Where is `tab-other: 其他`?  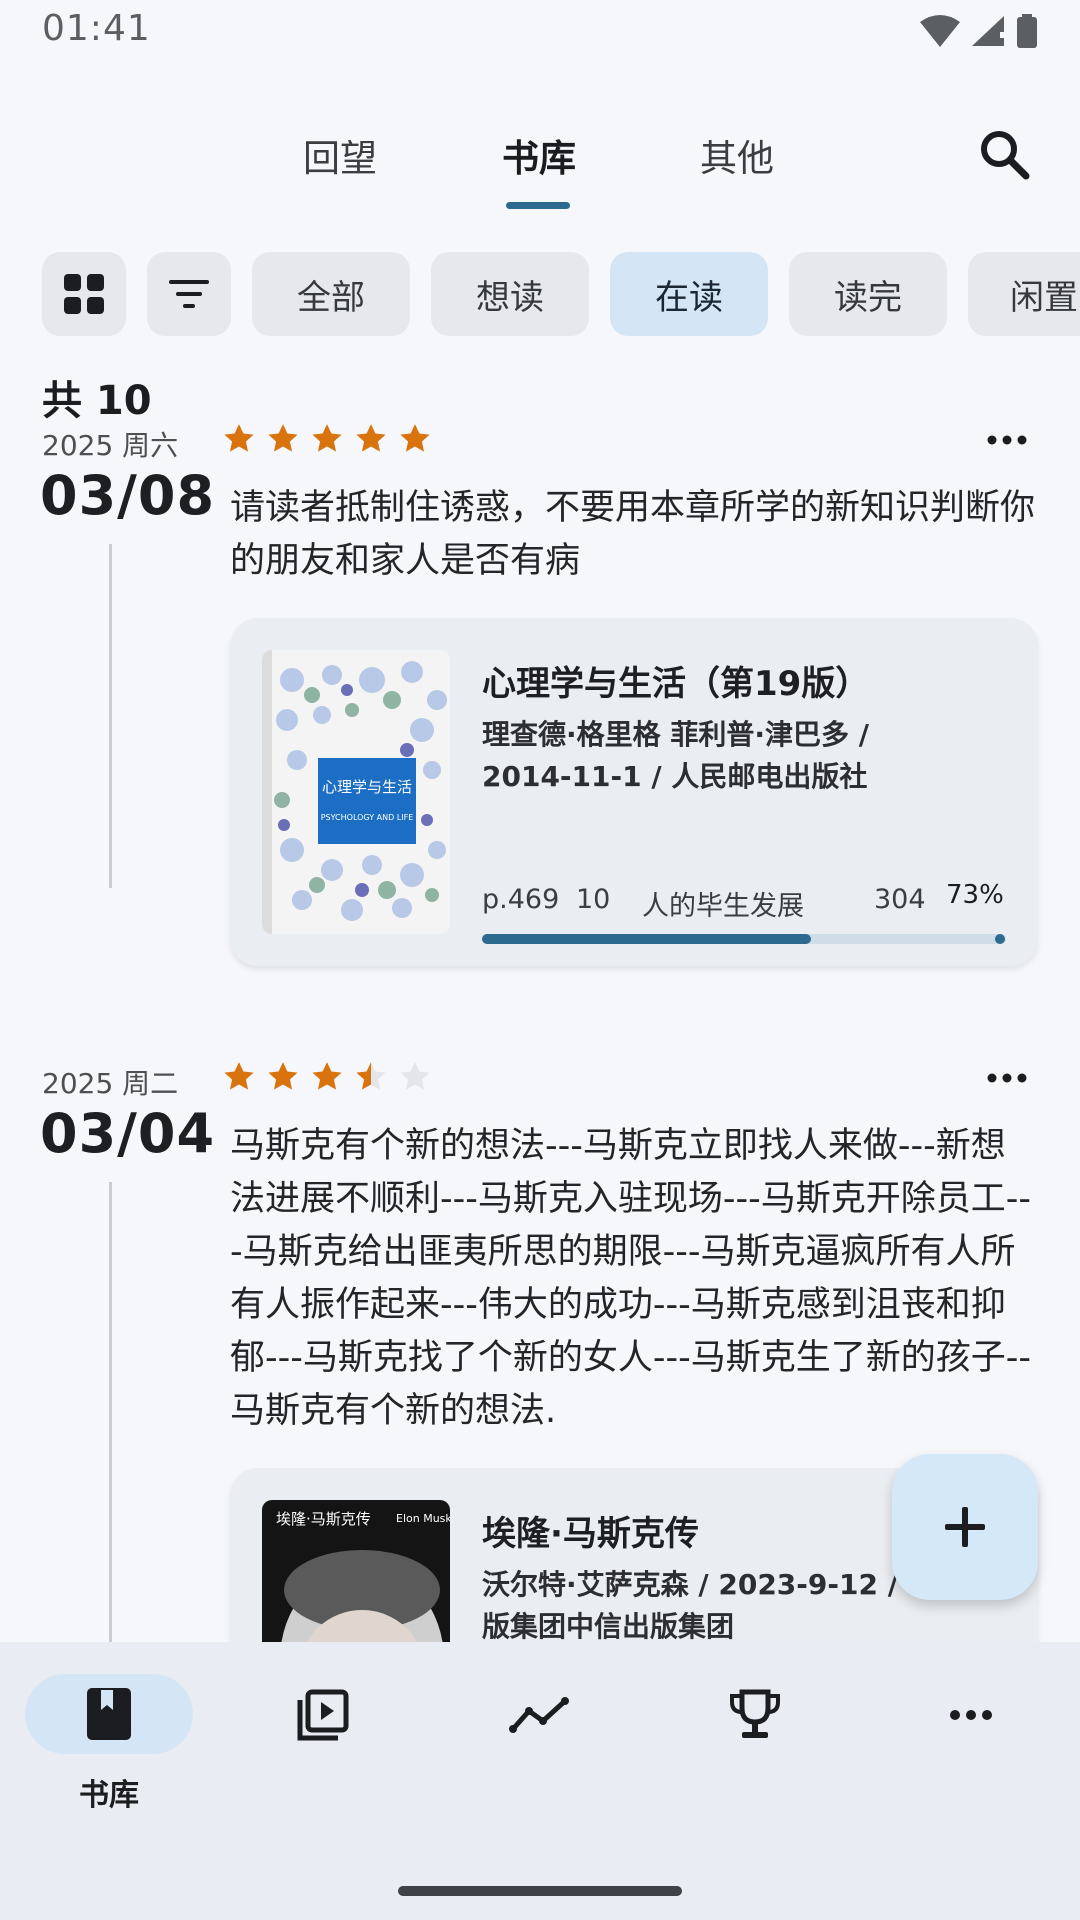 tab-other: 其他 is located at coordinates (737, 155).